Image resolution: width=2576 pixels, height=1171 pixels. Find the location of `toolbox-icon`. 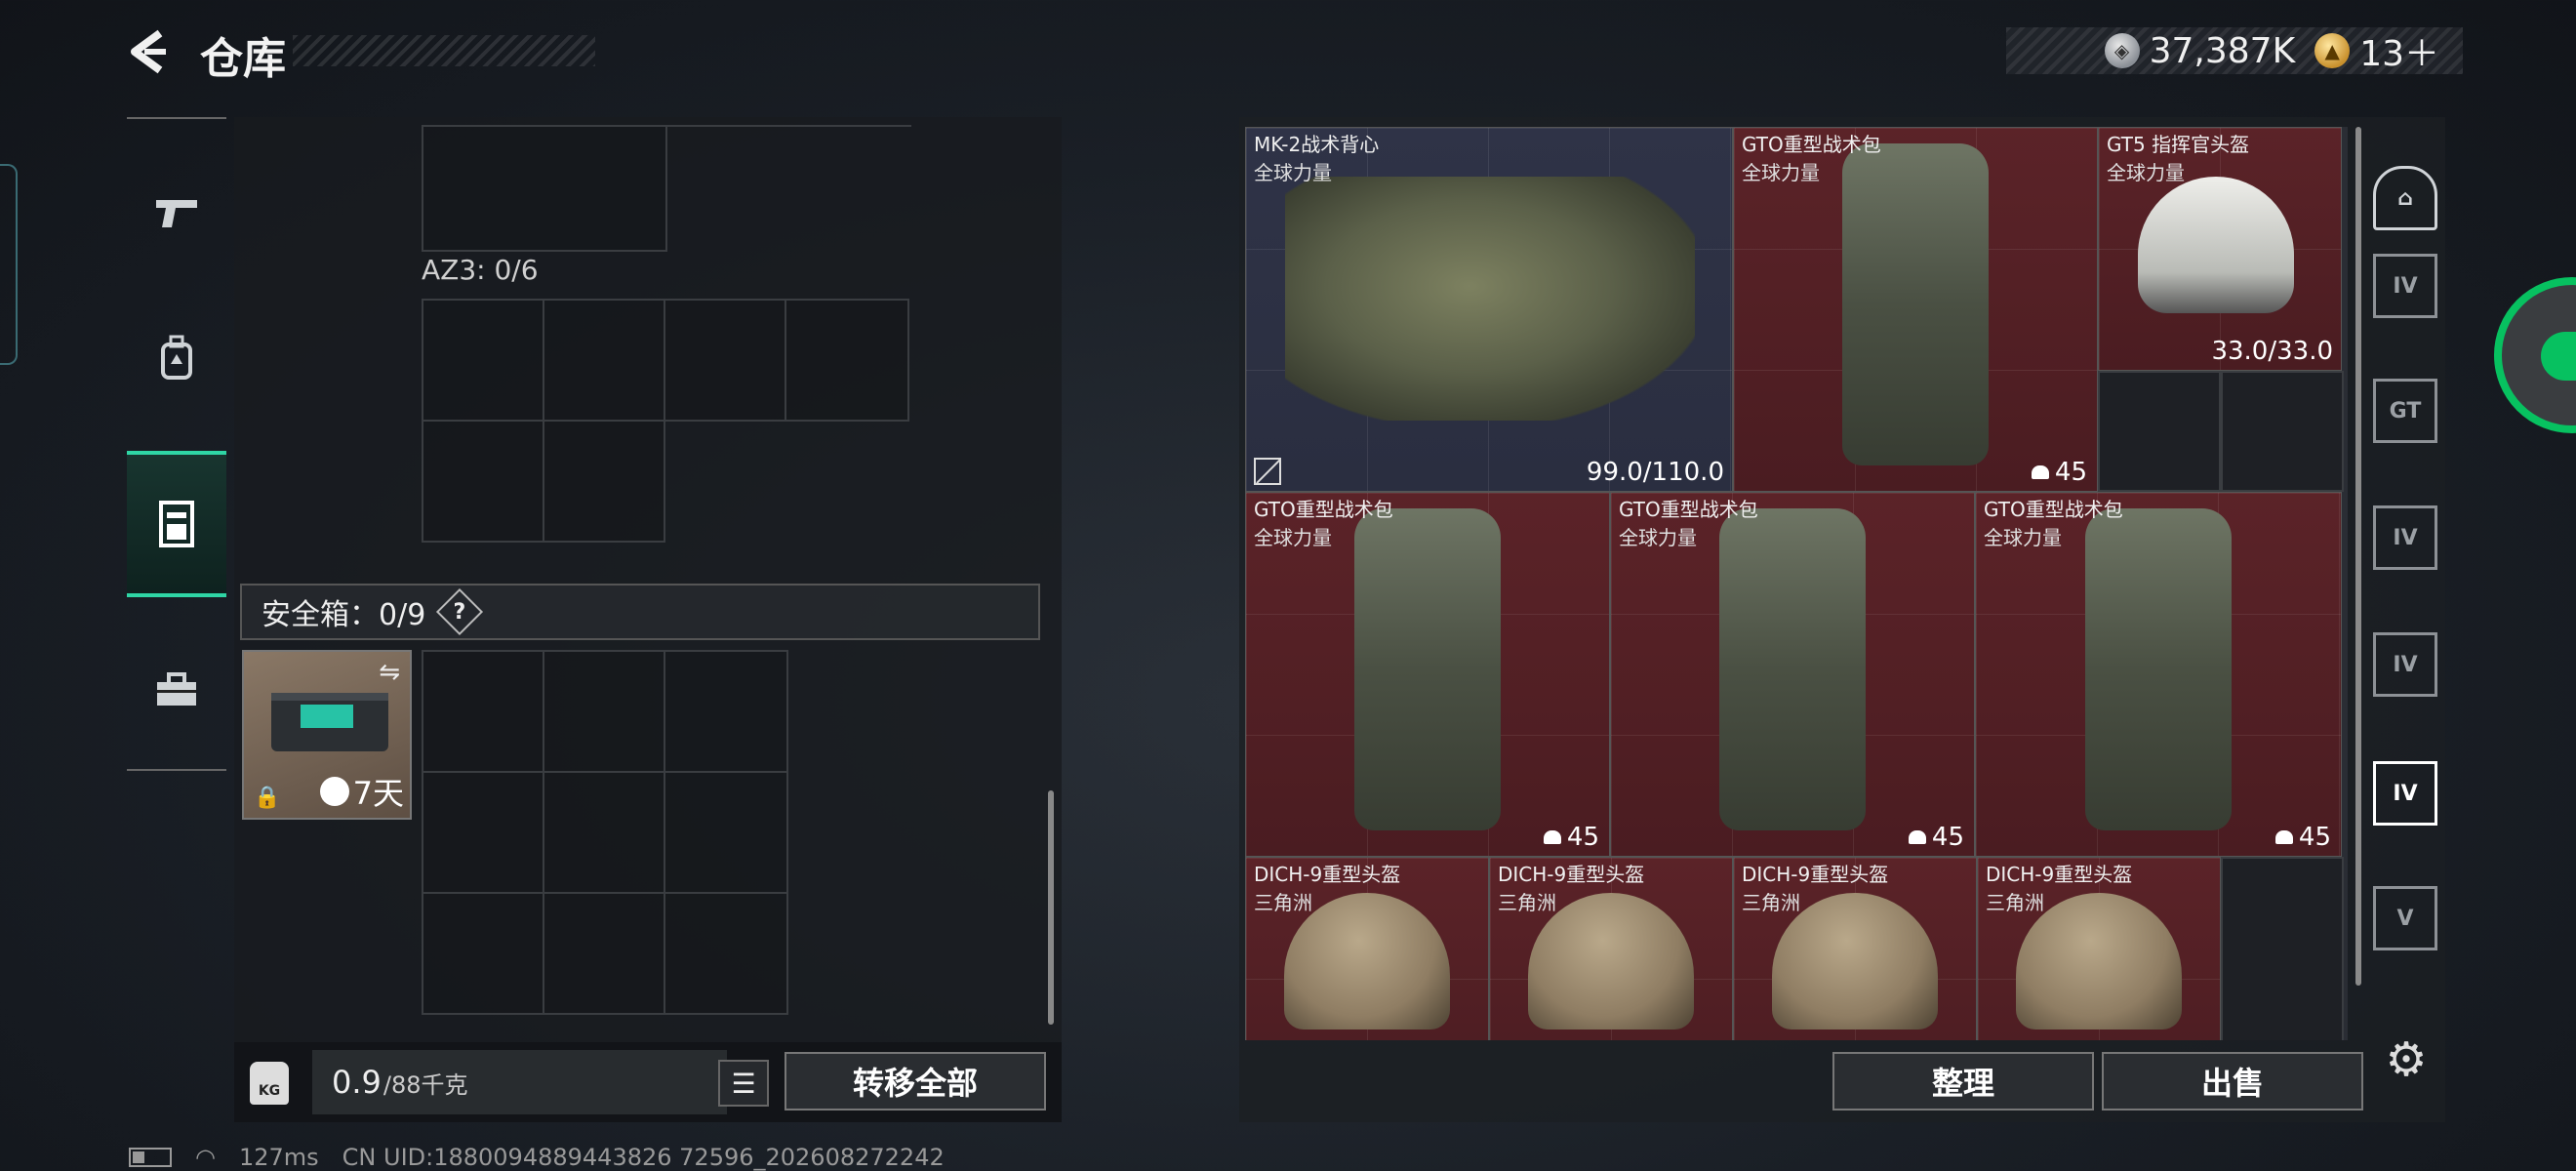

toolbox-icon is located at coordinates (176, 689).